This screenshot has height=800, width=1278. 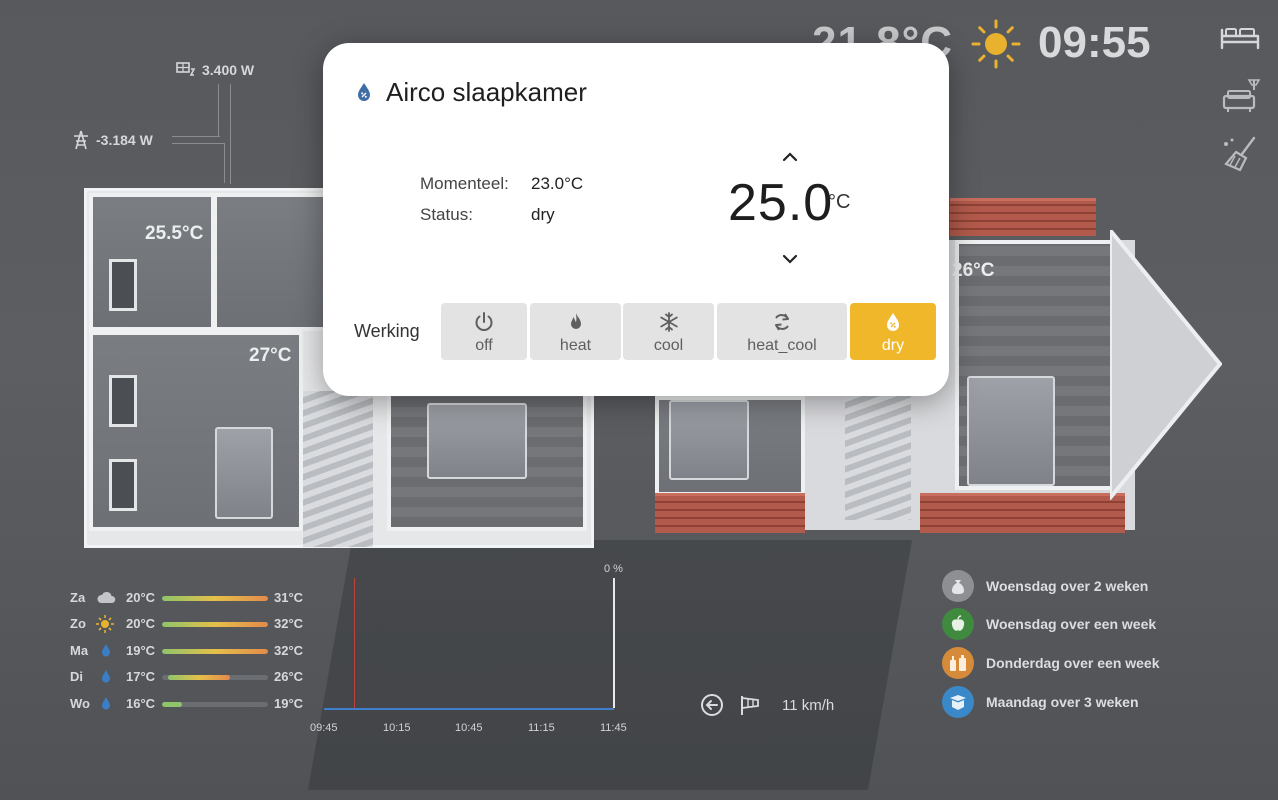 What do you see at coordinates (781, 203) in the screenshot?
I see `target-temperature: 25.0` at bounding box center [781, 203].